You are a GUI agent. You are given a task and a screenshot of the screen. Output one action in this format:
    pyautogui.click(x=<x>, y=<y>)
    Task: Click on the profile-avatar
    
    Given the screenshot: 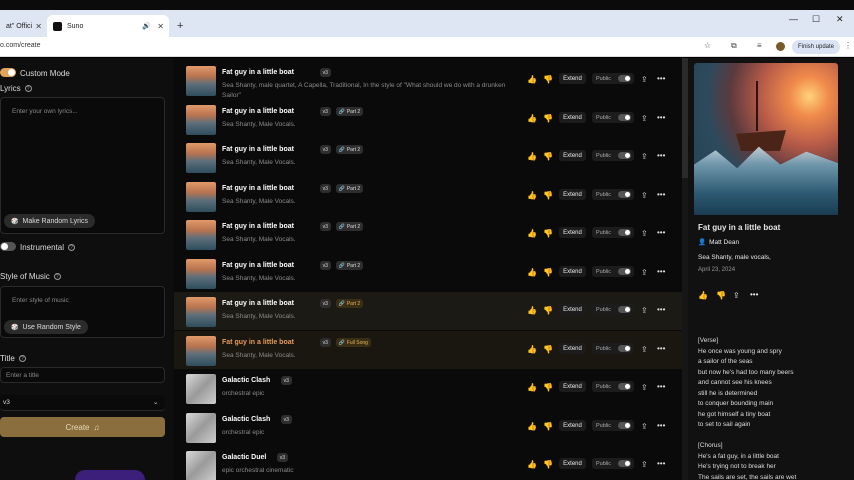 What is the action you would take?
    pyautogui.click(x=780, y=46)
    